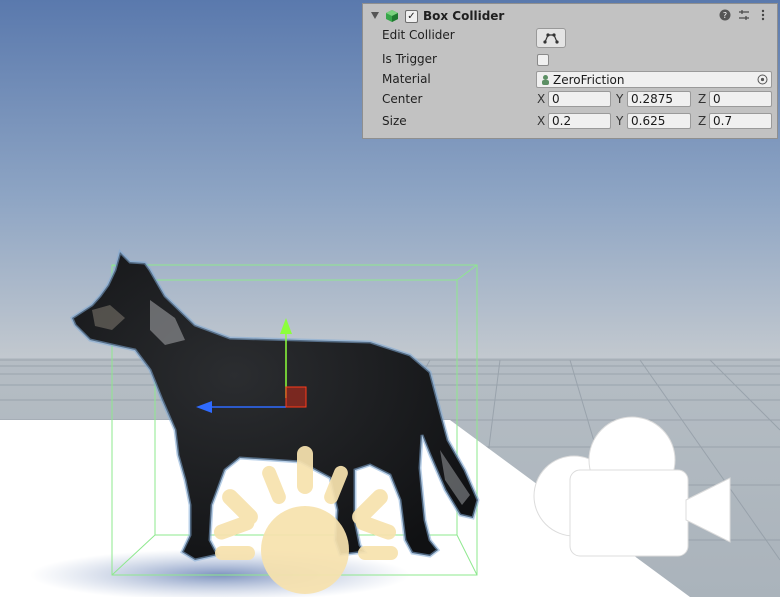 This screenshot has width=780, height=597. What do you see at coordinates (620, 121) in the screenshot?
I see `size-y-label: Y` at bounding box center [620, 121].